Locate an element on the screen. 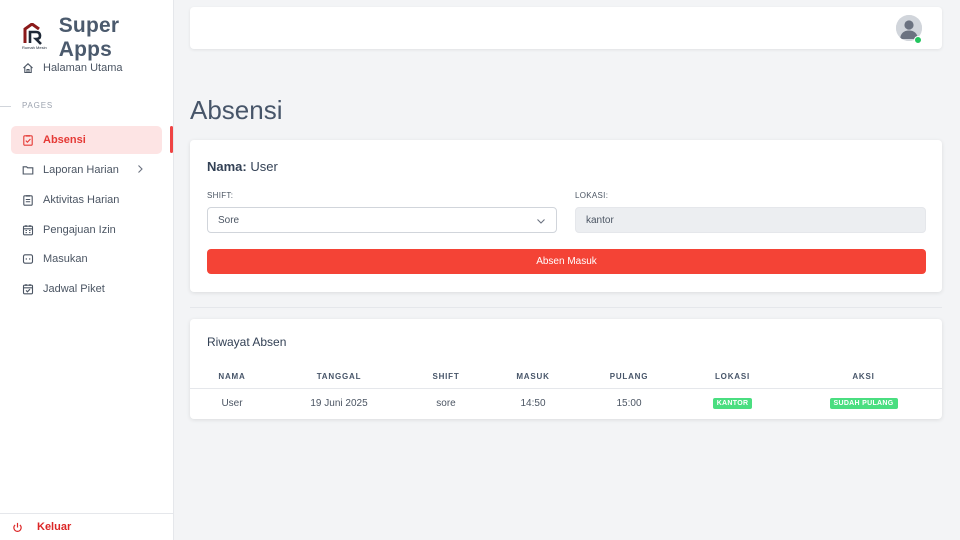 Image resolution: width=960 pixels, height=540 pixels. location-badge: KANTOR is located at coordinates (732, 404).